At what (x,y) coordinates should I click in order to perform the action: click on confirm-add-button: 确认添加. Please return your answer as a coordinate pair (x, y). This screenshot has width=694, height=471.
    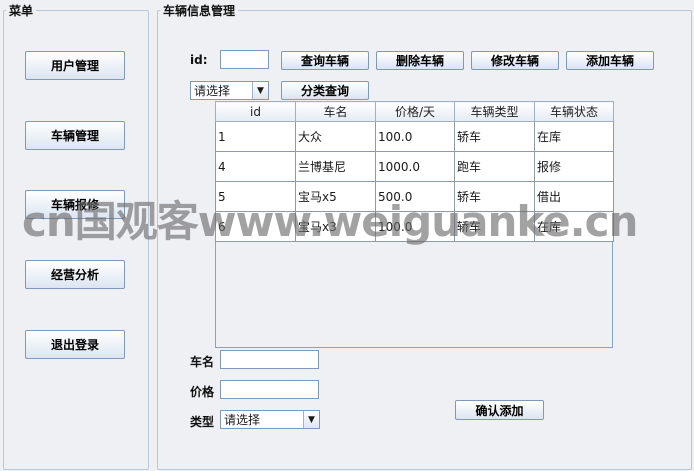
    Looking at the image, I should click on (499, 410).